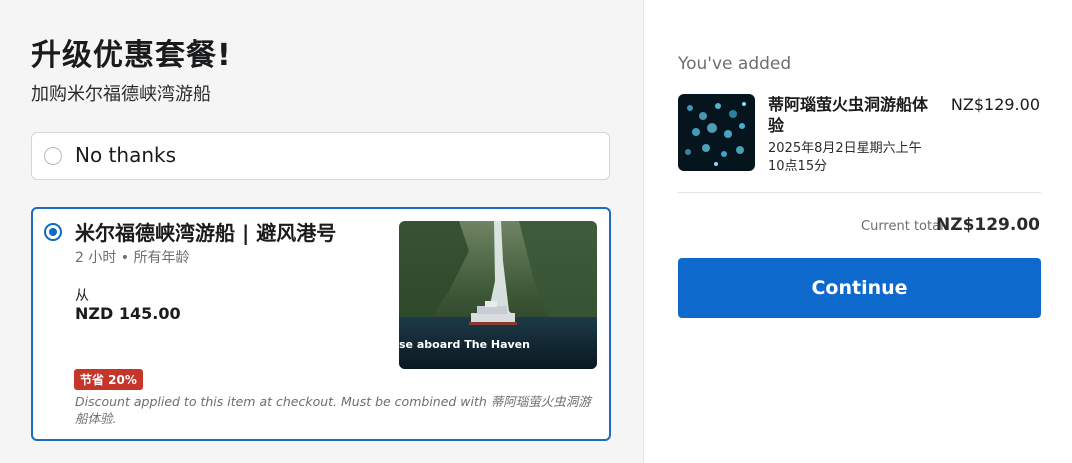 The image size is (1072, 463). Describe the element at coordinates (53, 156) in the screenshot. I see `no-thanks-radio` at that location.